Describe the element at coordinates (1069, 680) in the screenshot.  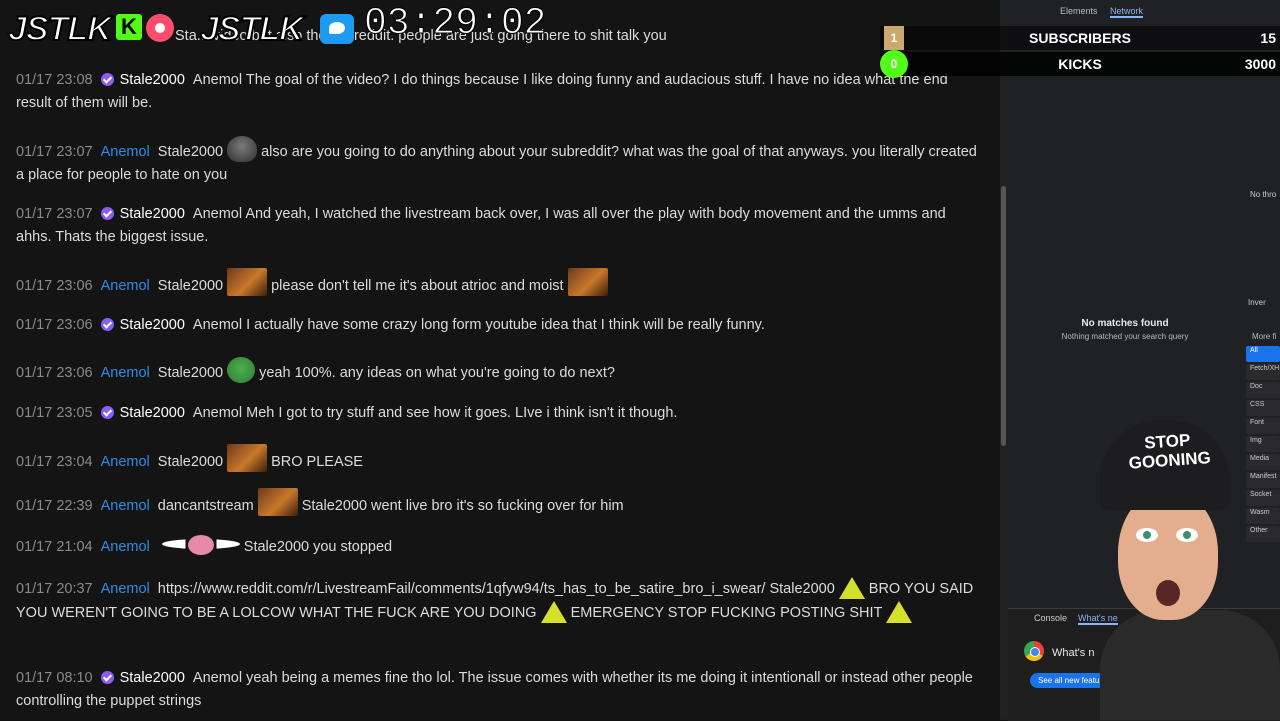
I see `see-all-button: See all new featu` at that location.